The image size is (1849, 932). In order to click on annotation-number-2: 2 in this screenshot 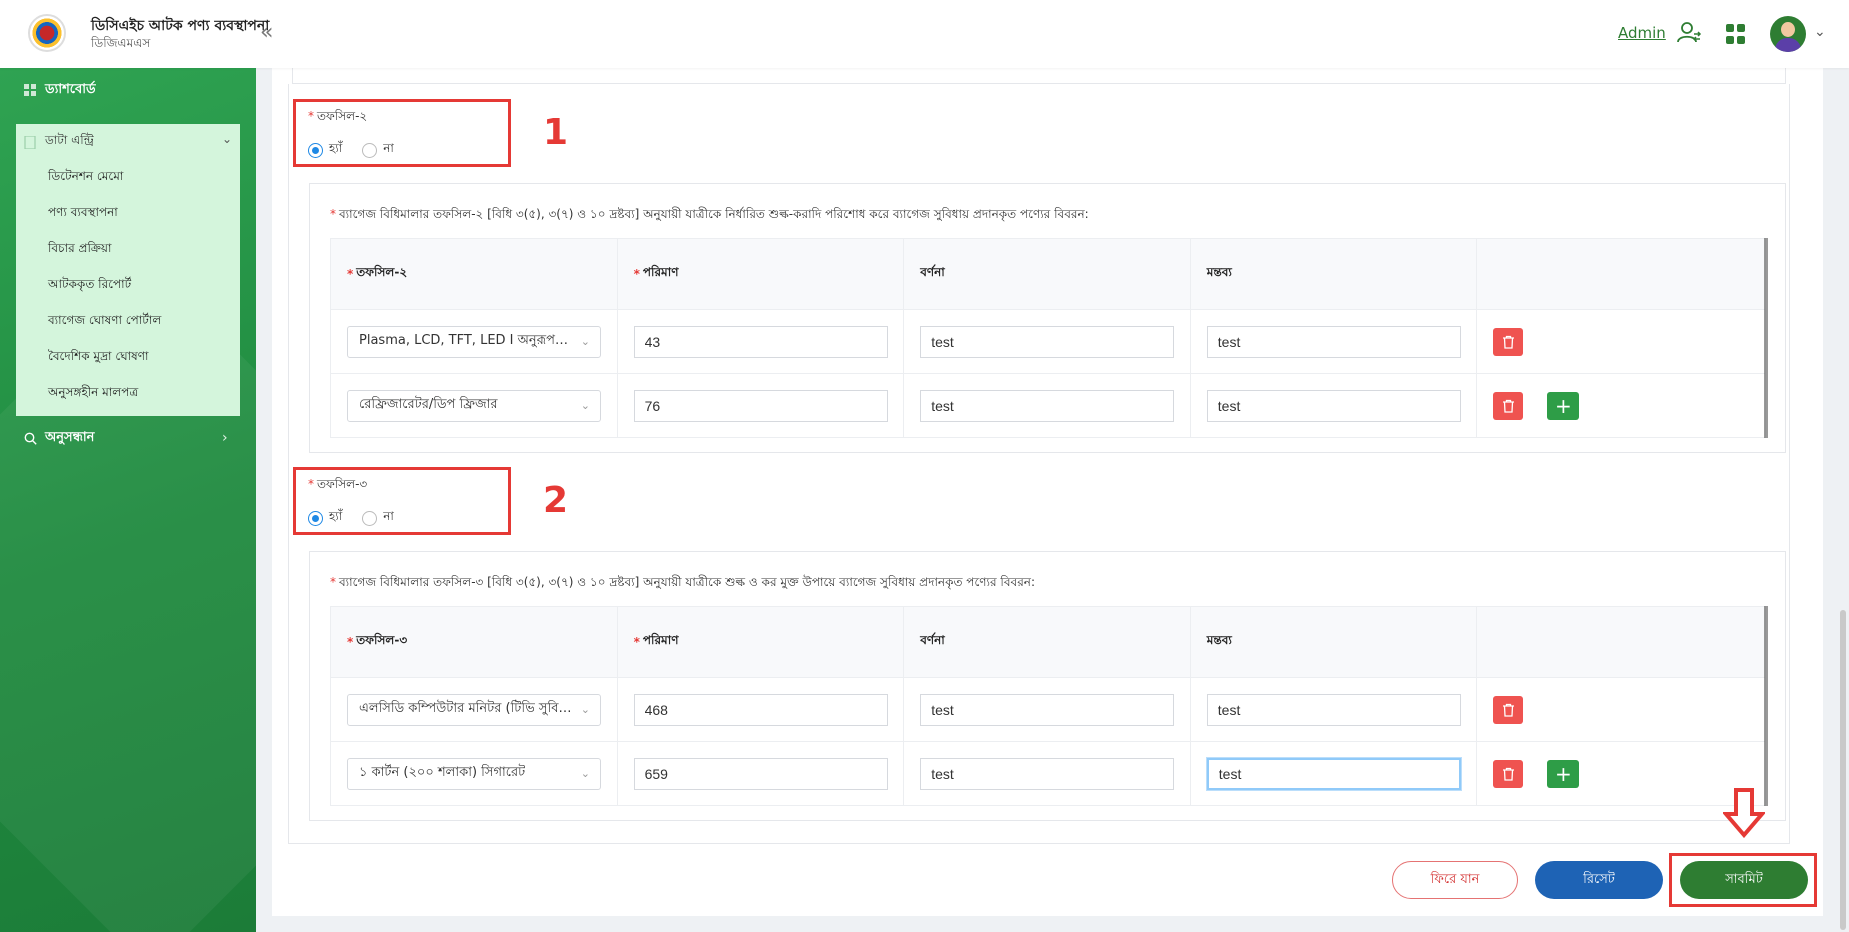, I will do `click(556, 500)`.